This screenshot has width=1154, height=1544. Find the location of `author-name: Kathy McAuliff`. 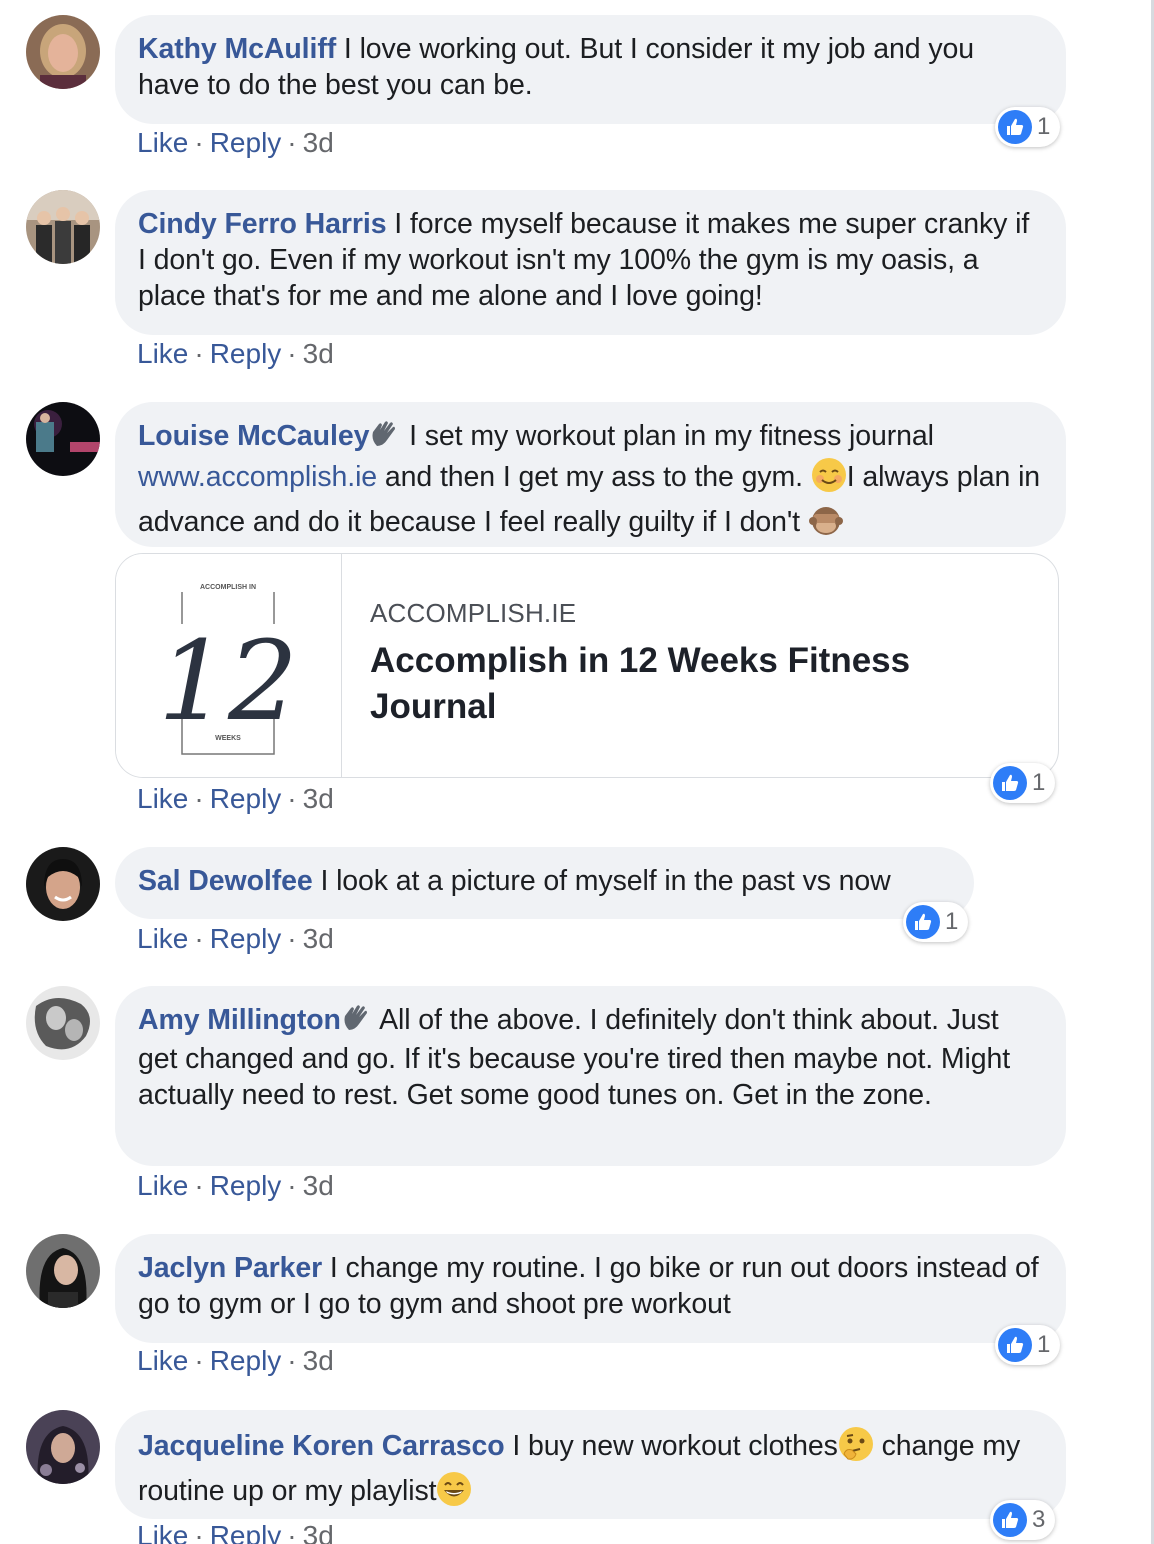

author-name: Kathy McAuliff is located at coordinates (237, 49).